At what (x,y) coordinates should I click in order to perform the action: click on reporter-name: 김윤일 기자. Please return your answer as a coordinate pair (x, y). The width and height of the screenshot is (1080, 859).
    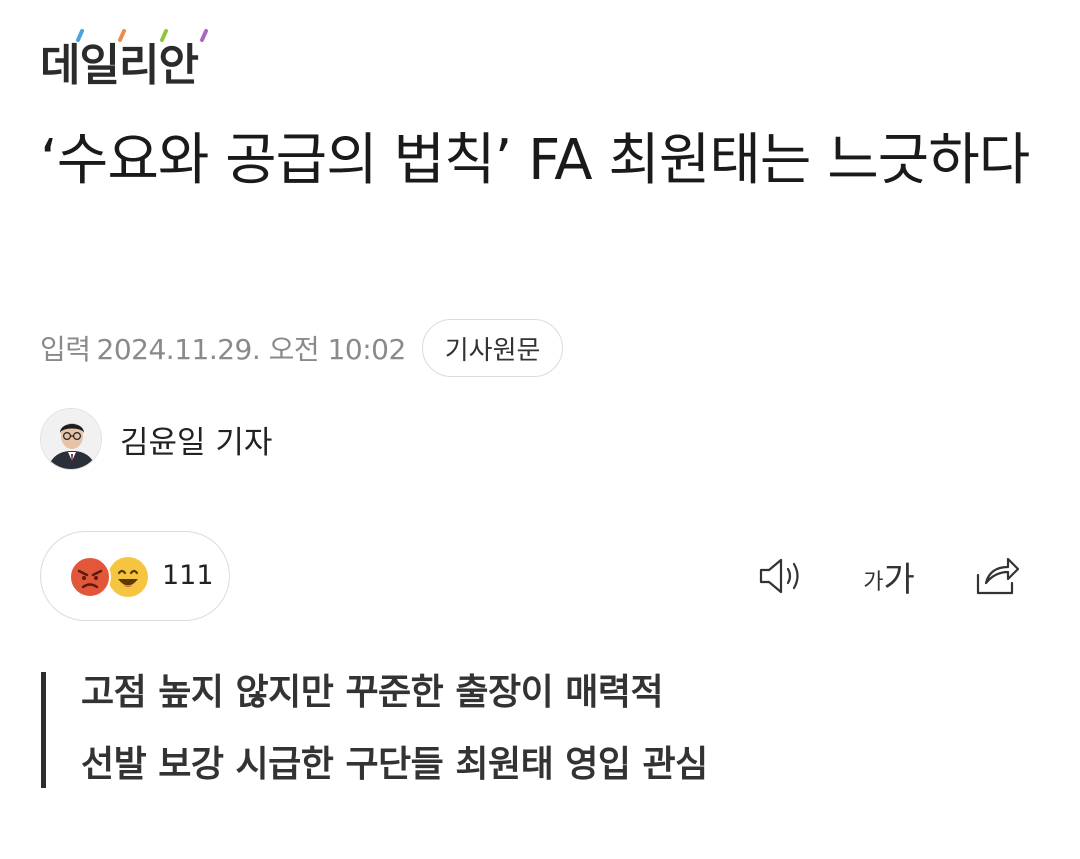
    Looking at the image, I should click on (196, 442).